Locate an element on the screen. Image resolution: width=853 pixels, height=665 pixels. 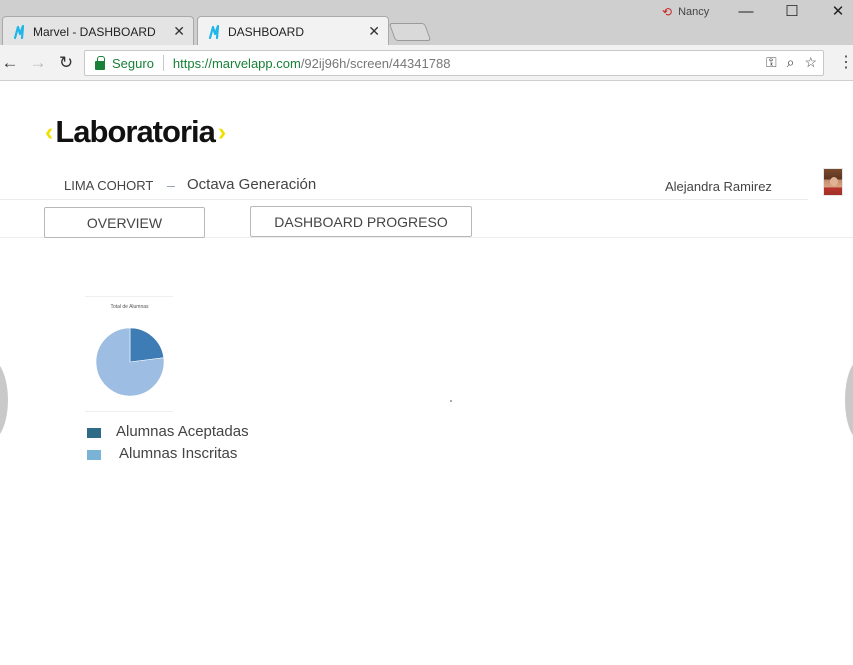
url-path: /92ij96h/screen/44341788 is located at coordinates (375, 63).